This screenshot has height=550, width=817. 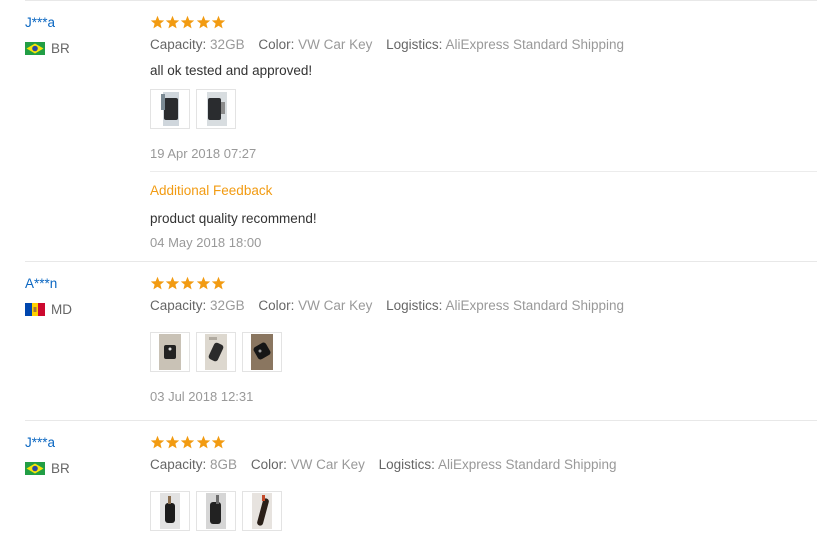 What do you see at coordinates (211, 190) in the screenshot?
I see `additional-feedback-title: Additional Feedback` at bounding box center [211, 190].